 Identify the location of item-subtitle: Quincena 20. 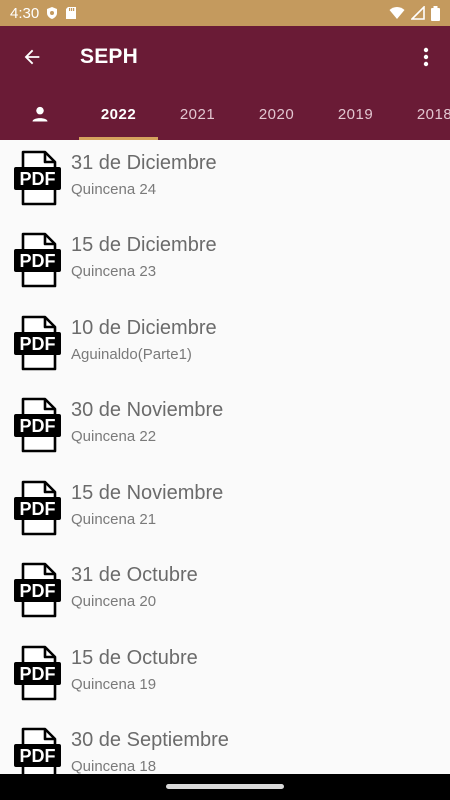
(114, 601).